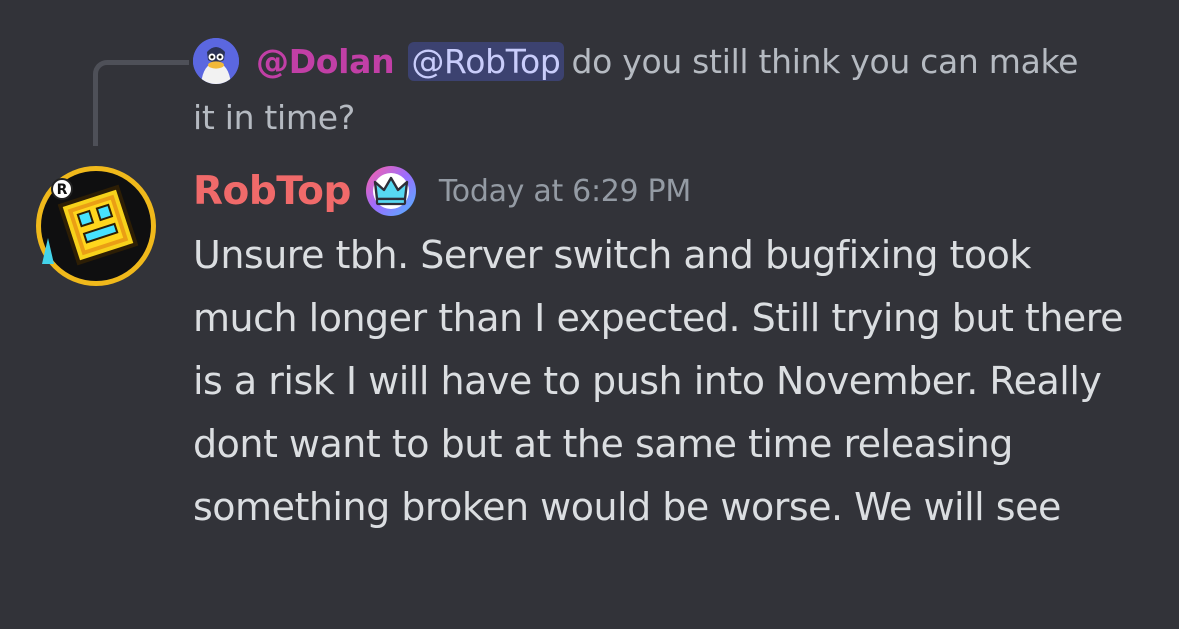 This screenshot has width=1179, height=629. I want to click on geometry-dash-cube-avatar-icon: R, so click(96, 226).